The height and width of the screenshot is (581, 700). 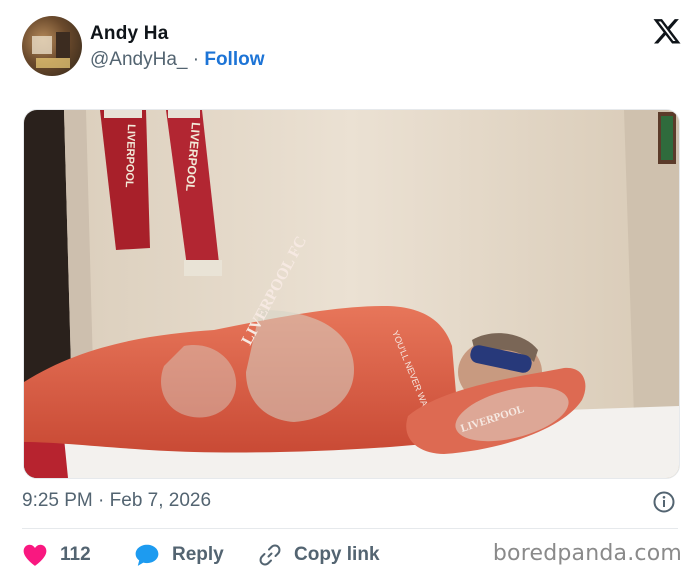 What do you see at coordinates (35, 555) in the screenshot?
I see `heart-icon` at bounding box center [35, 555].